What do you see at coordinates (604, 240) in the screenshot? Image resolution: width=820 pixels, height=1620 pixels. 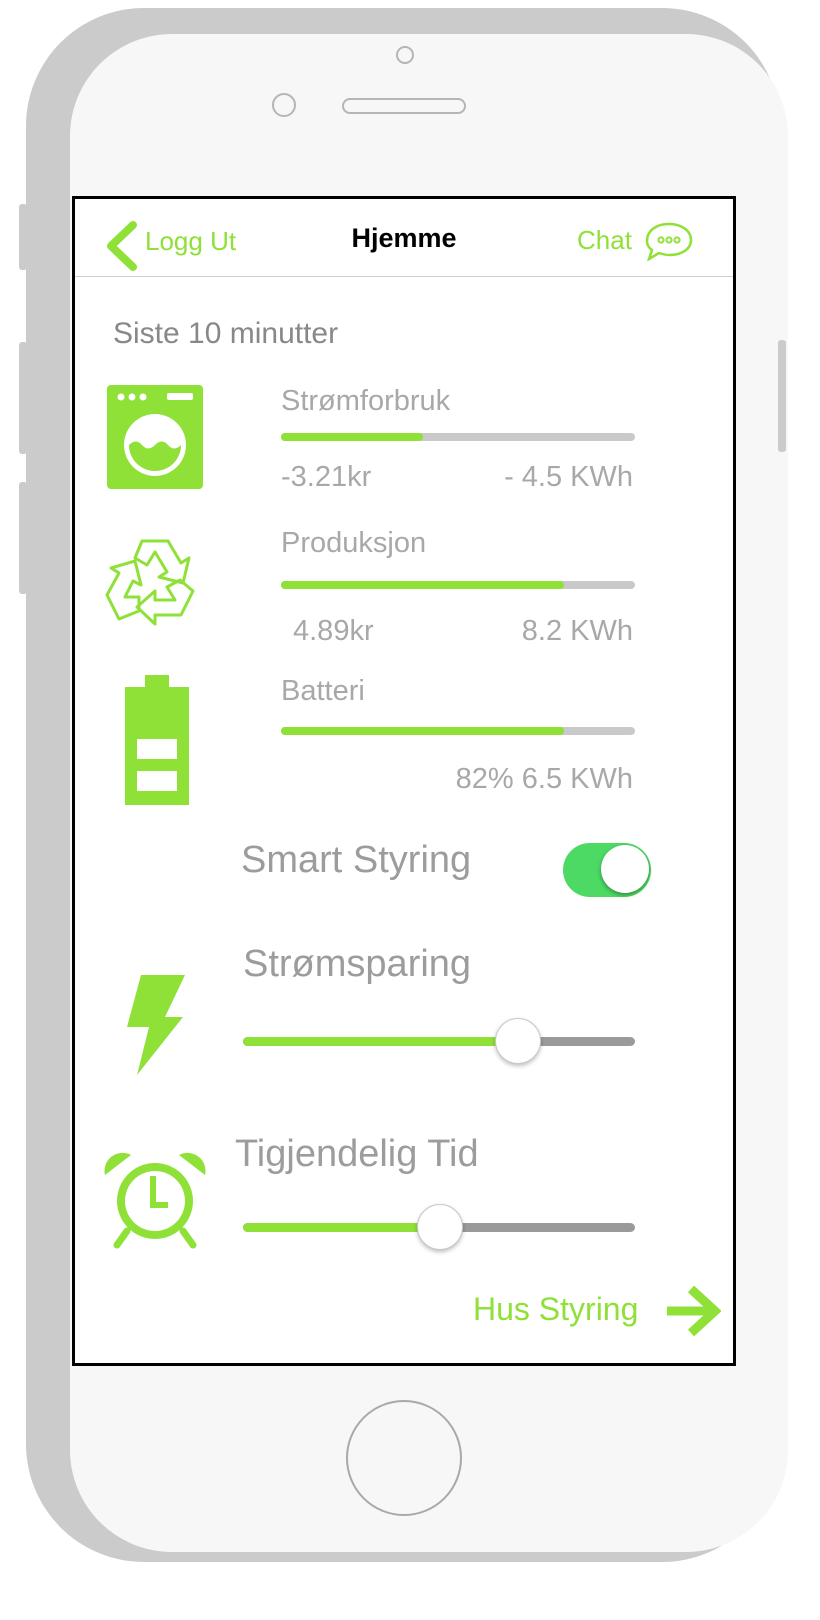 I see `chat-label: Chat` at bounding box center [604, 240].